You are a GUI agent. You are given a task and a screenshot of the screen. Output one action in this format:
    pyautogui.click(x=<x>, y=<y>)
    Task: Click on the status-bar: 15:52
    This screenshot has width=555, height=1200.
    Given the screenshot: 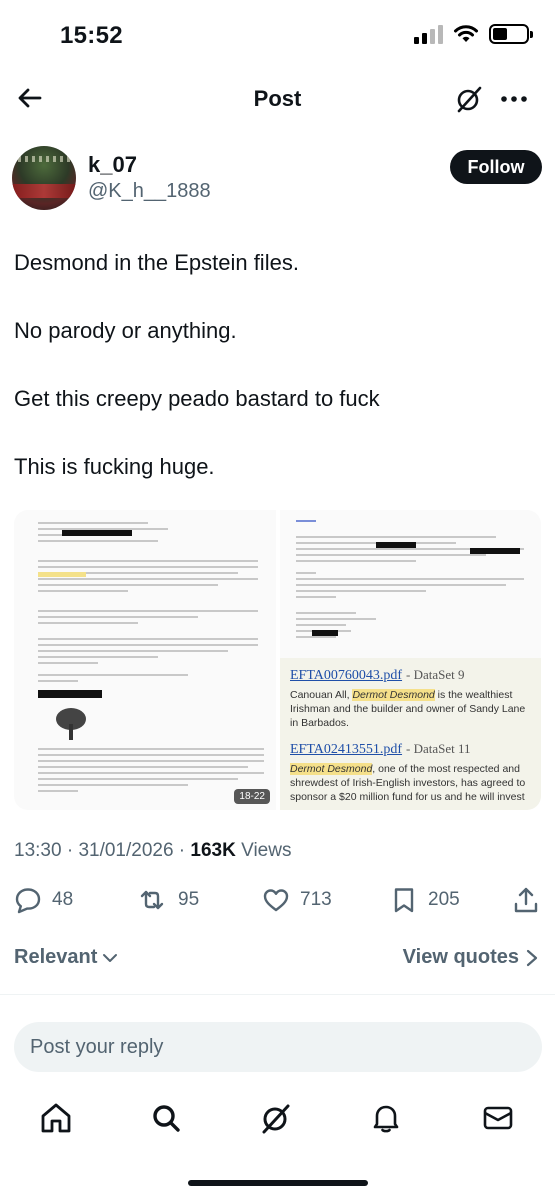 What is the action you would take?
    pyautogui.click(x=277, y=36)
    